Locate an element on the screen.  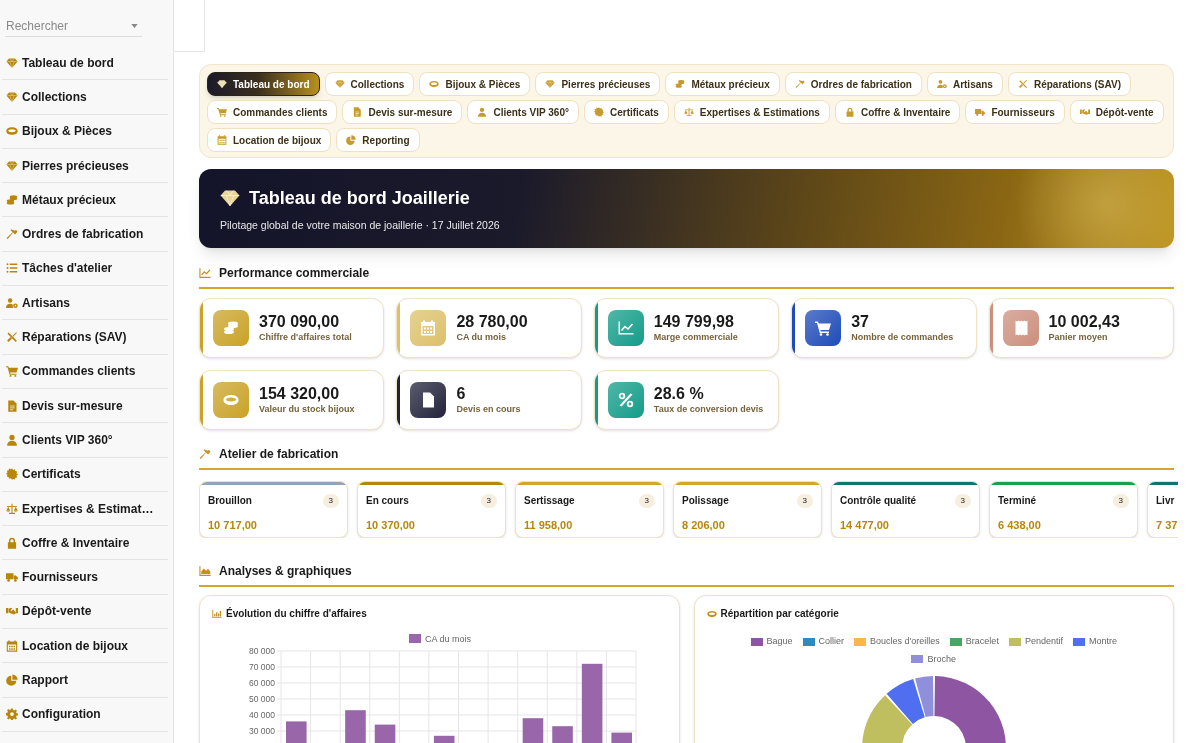
pie-chart-icon is located at coordinates (12, 680).